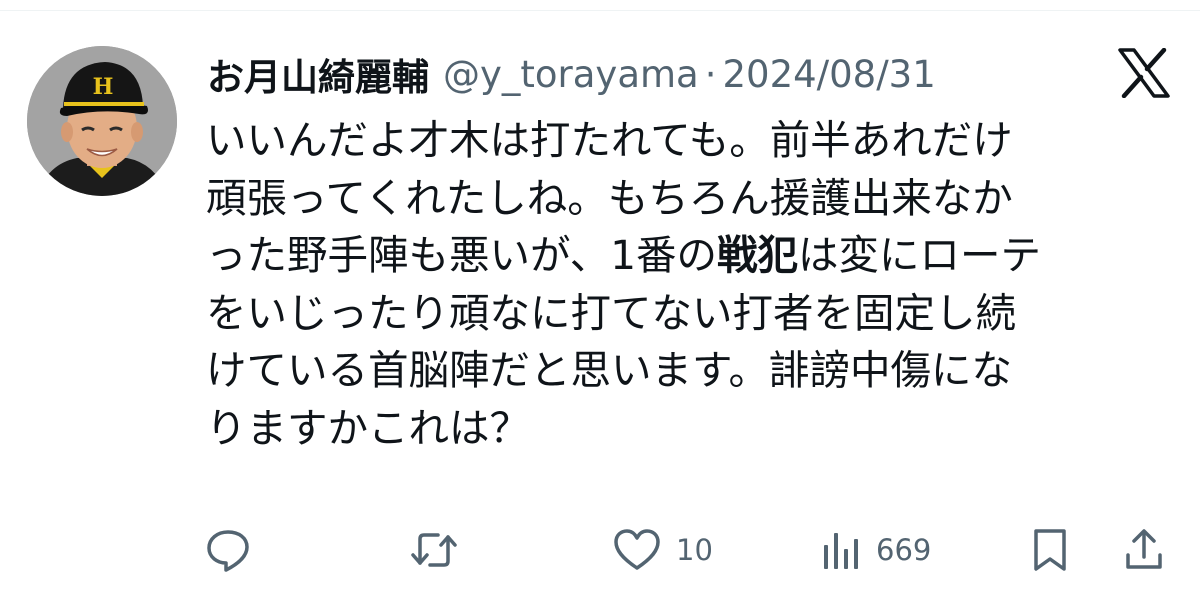  I want to click on tweet-text-line: けている首脳陣だと思います。誹謗中傷にな, so click(609, 370).